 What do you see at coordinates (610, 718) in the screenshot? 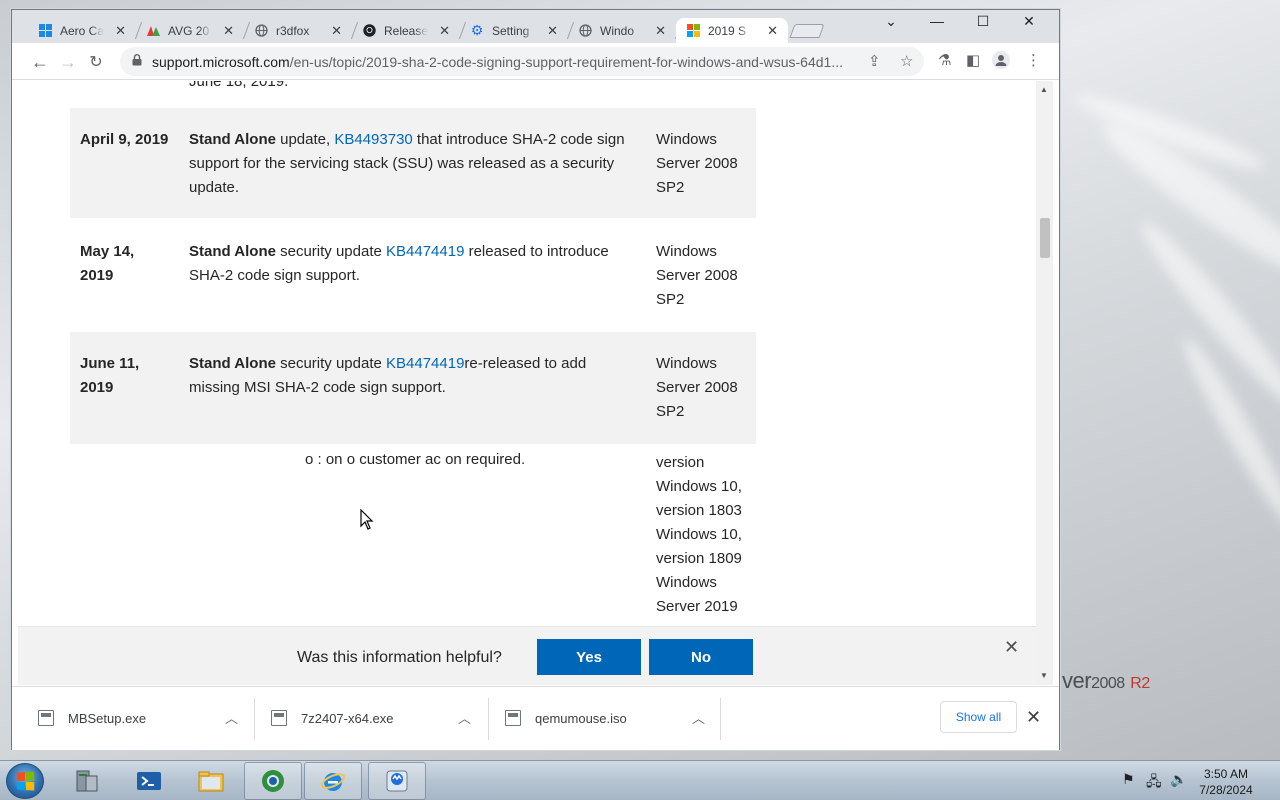
I see `download-item: qemumouse.iso ︿` at bounding box center [610, 718].